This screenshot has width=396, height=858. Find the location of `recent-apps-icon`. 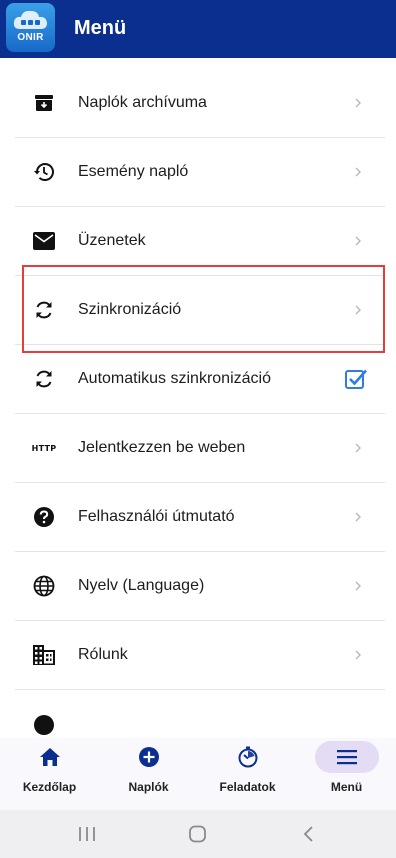

recent-apps-icon is located at coordinates (87, 834).